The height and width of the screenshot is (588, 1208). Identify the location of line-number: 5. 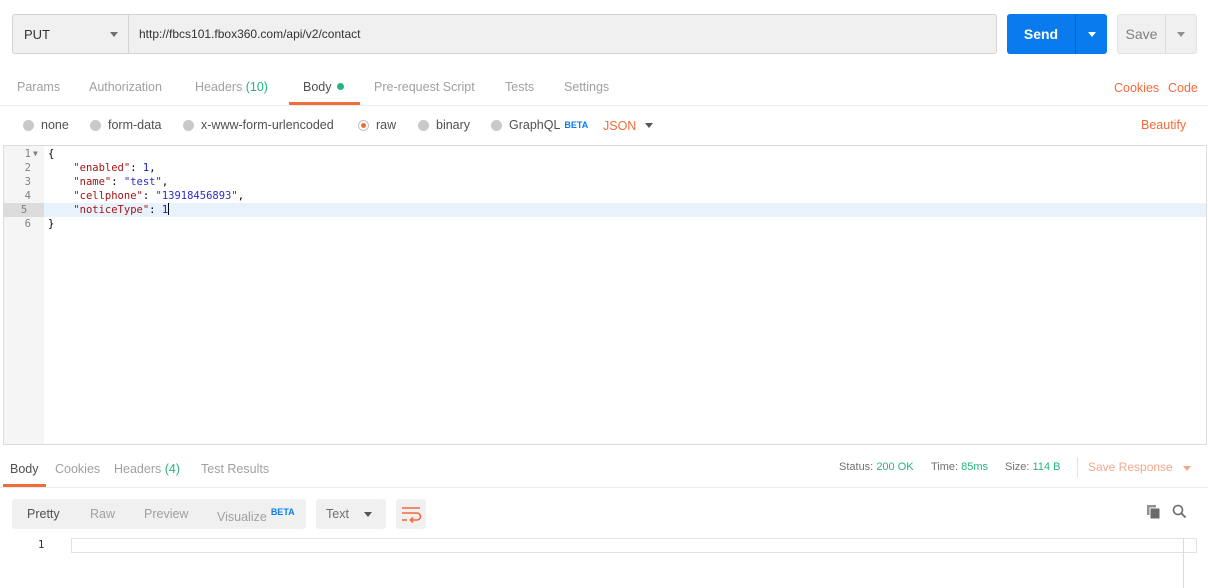
(24, 210).